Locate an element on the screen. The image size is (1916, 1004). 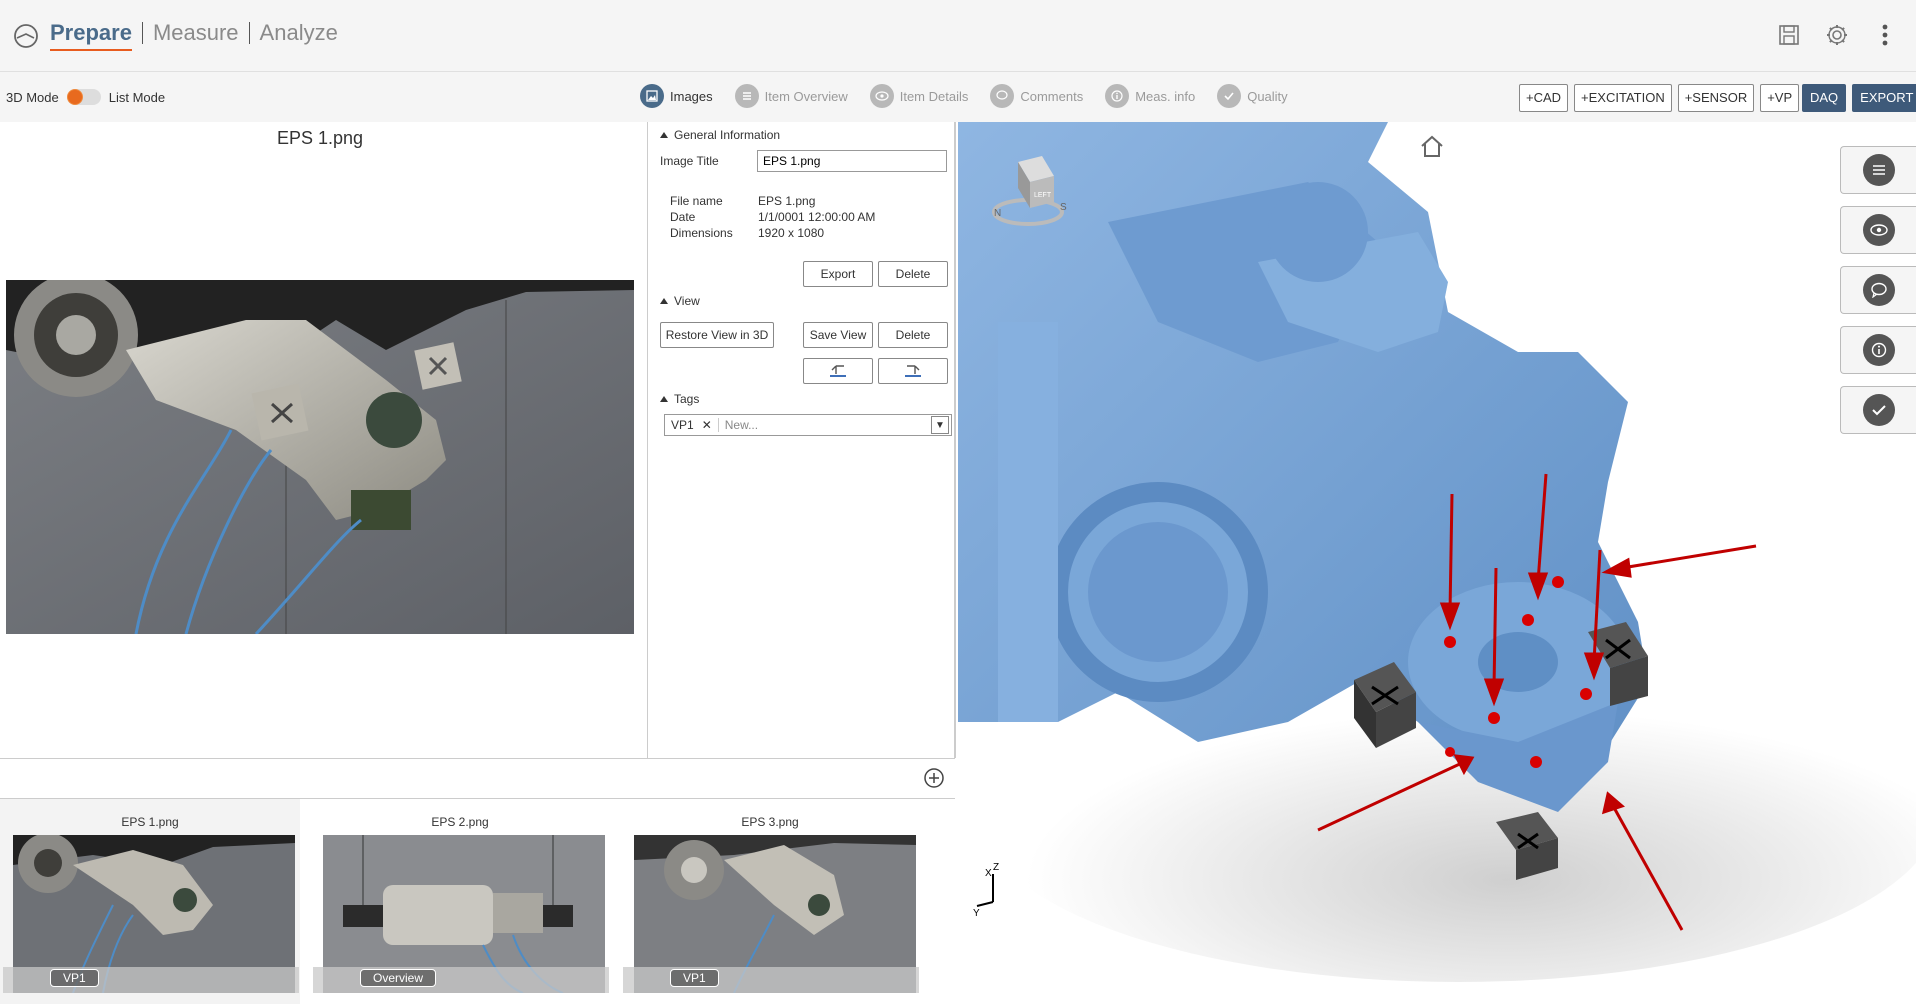
thumbnail-item: EPS 1.png VP1 is located at coordinates (150, 901).